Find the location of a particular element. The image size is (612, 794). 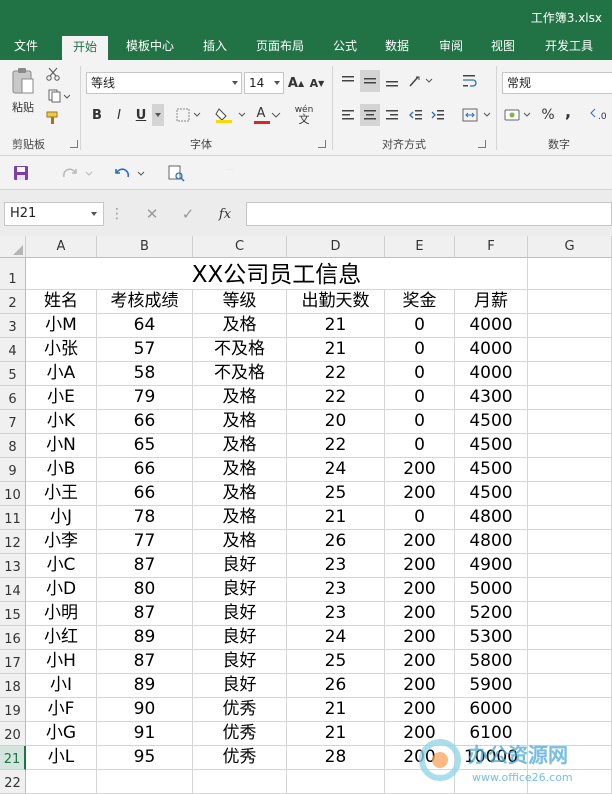

cell-f12: 4800 is located at coordinates (491, 542).